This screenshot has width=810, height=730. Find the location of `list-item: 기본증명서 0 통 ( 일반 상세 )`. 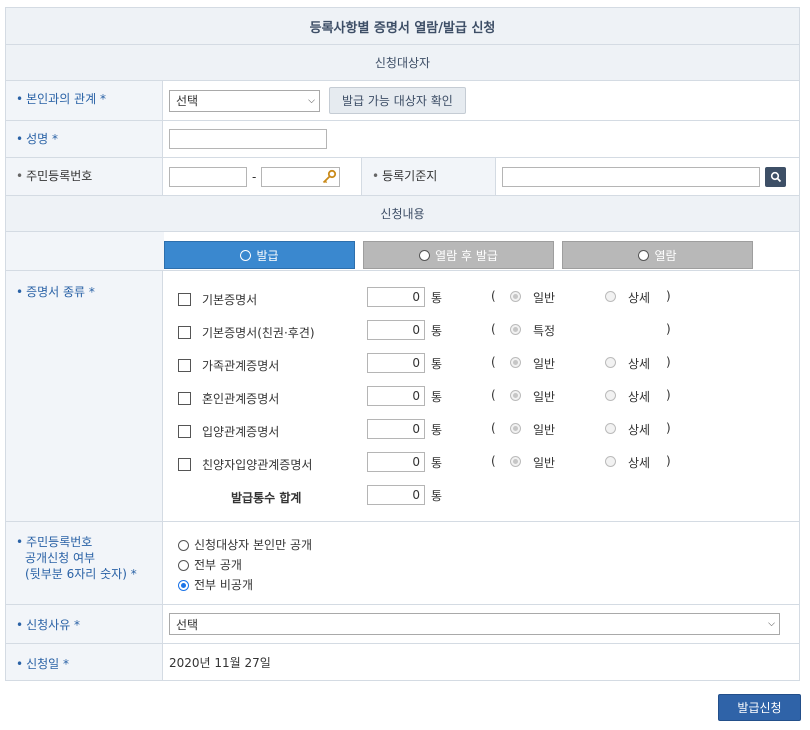

list-item: 기본증명서 0 통 ( 일반 상세 ) is located at coordinates (481, 298).